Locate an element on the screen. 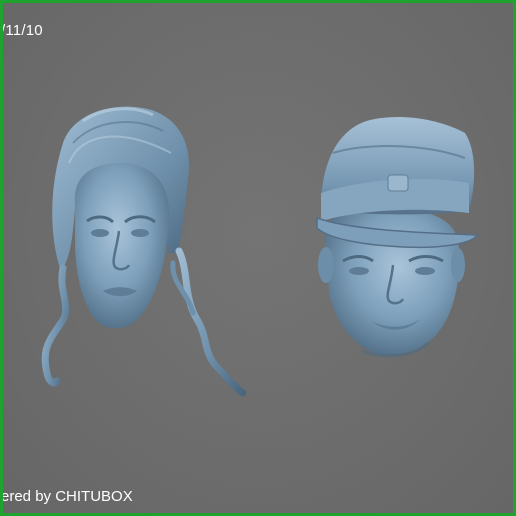  male-head-with-cap-model is located at coordinates (397, 237).